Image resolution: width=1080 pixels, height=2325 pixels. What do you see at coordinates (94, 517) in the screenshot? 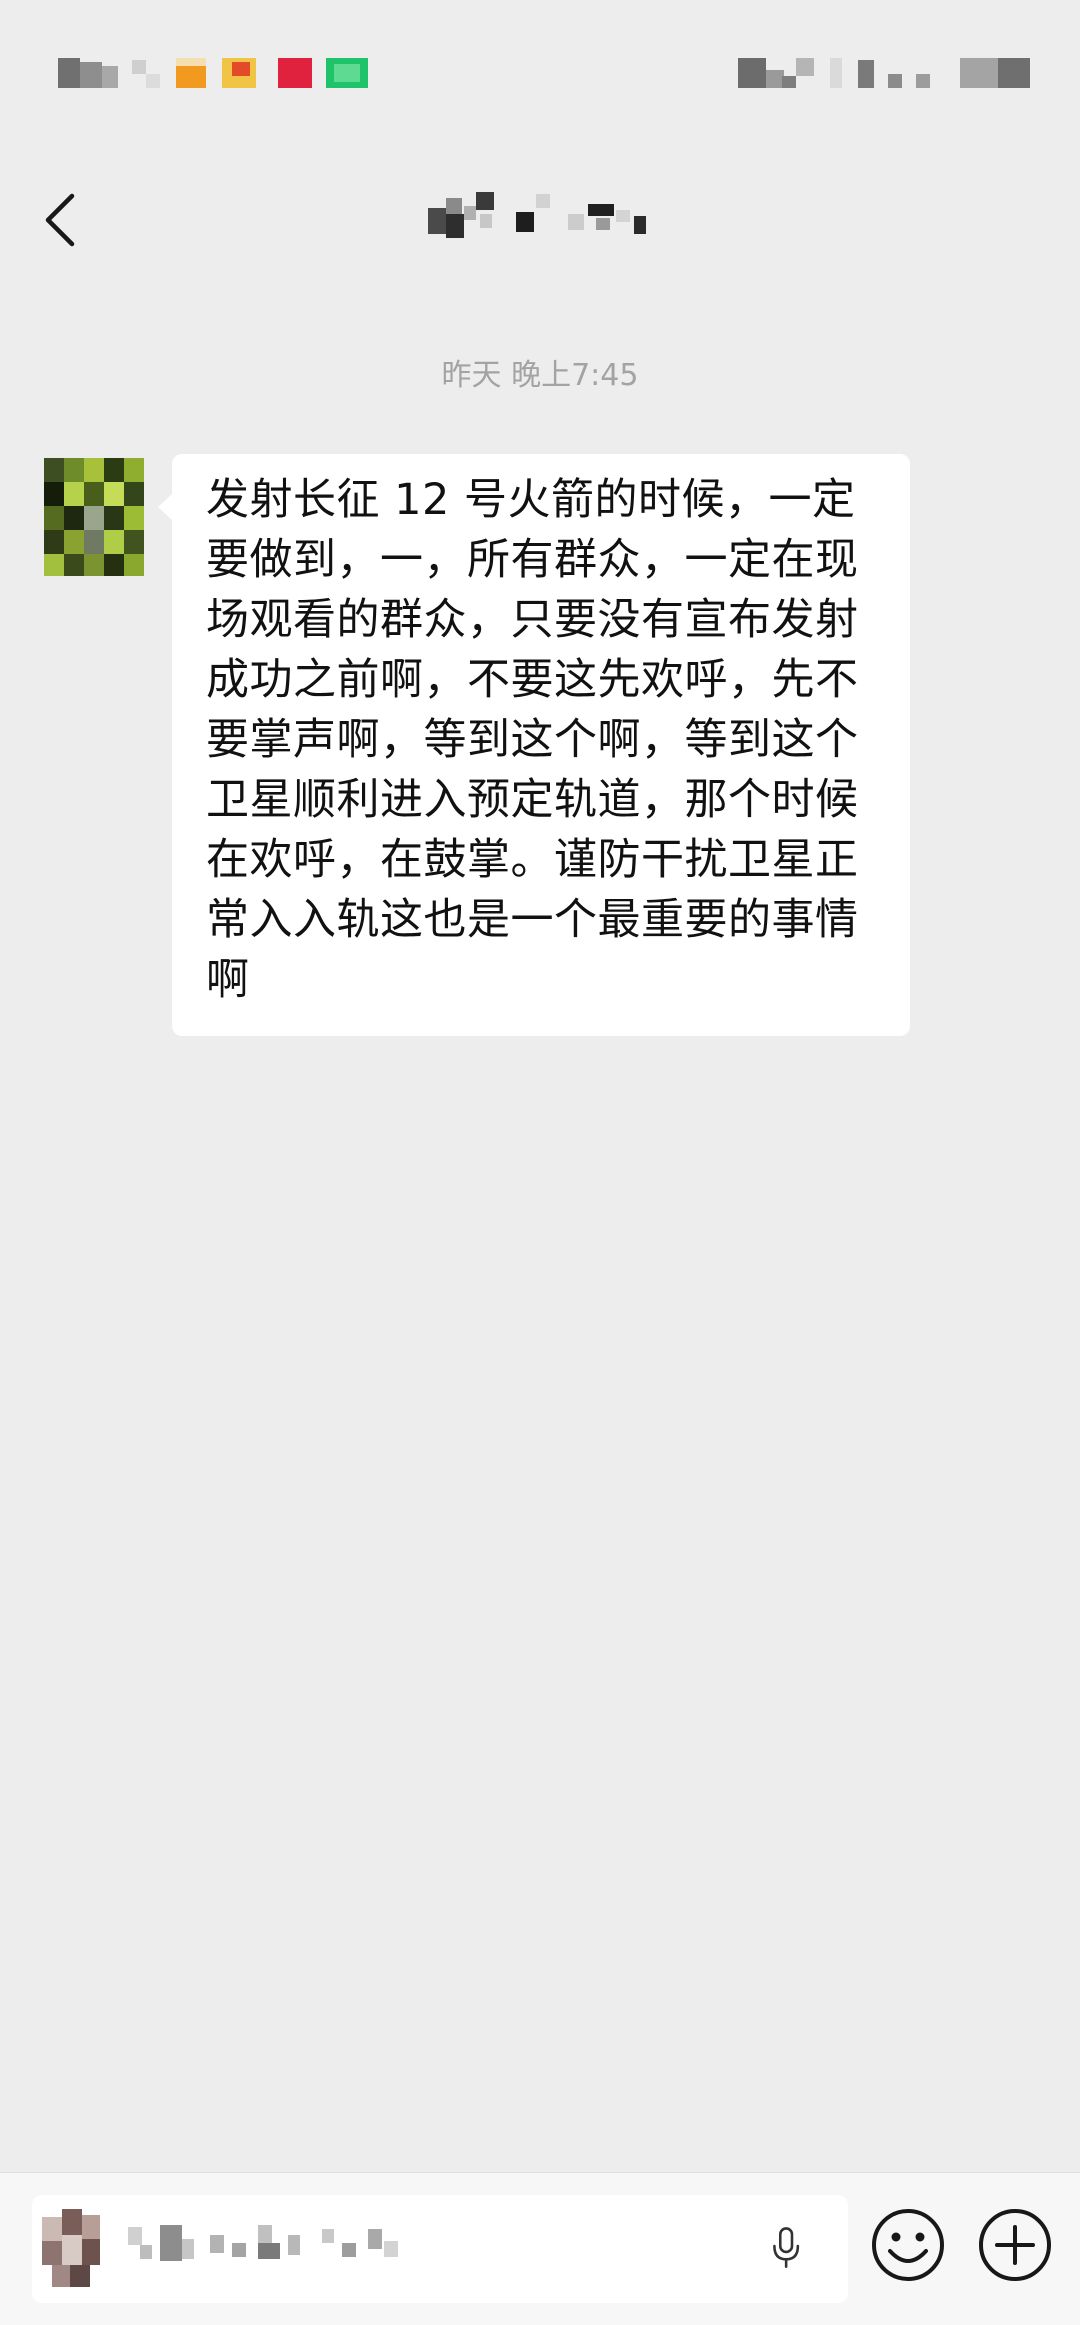
I see `contact-avatar` at bounding box center [94, 517].